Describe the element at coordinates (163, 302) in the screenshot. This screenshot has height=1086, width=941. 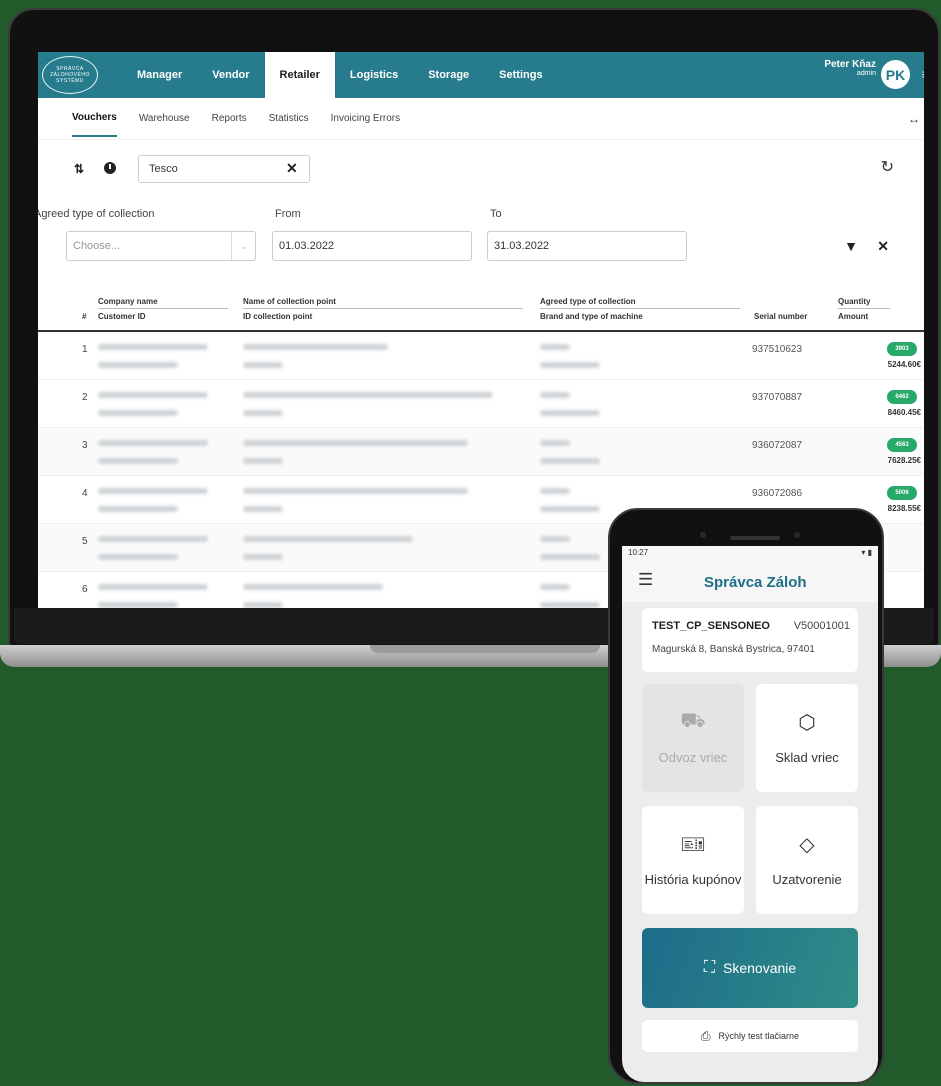
I see `col-company: Company name` at that location.